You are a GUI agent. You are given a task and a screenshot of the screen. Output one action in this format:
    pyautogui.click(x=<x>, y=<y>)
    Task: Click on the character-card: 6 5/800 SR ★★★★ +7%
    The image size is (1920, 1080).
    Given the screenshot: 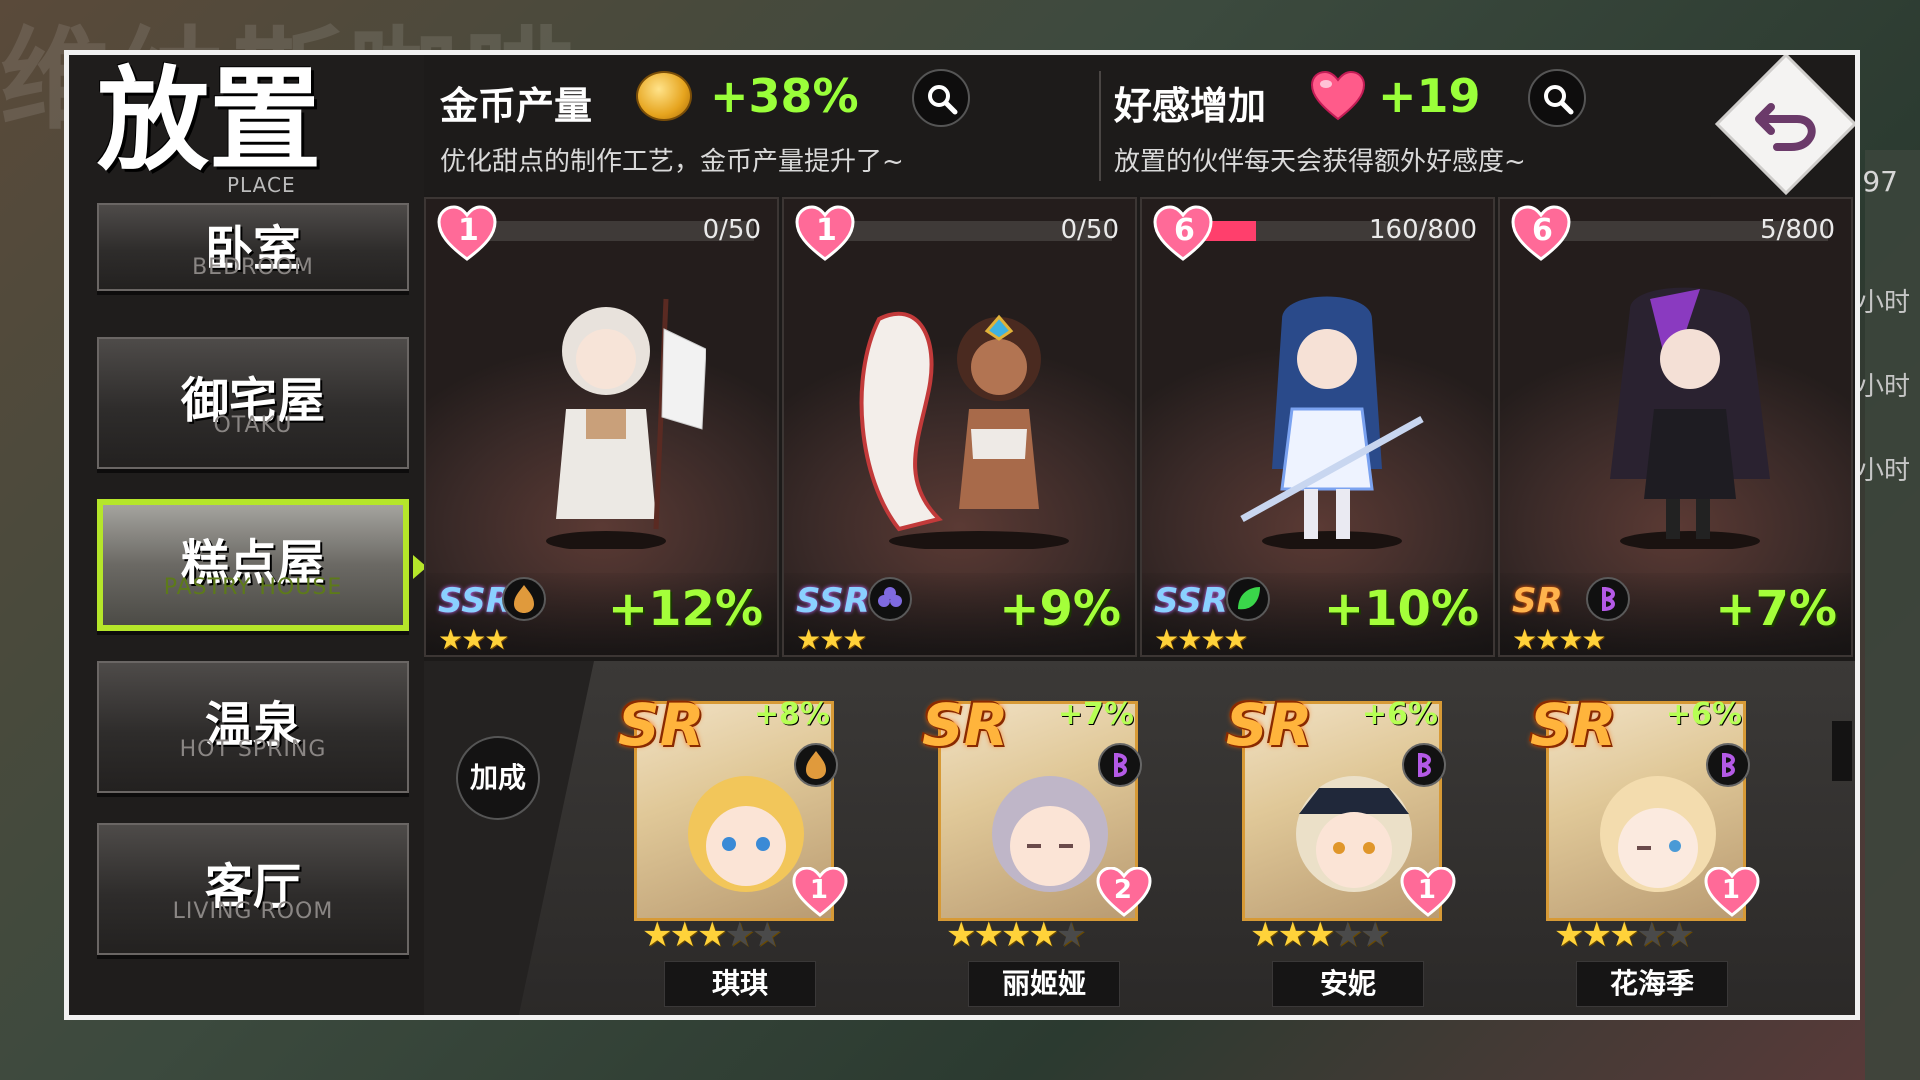 What is the action you would take?
    pyautogui.click(x=1675, y=427)
    